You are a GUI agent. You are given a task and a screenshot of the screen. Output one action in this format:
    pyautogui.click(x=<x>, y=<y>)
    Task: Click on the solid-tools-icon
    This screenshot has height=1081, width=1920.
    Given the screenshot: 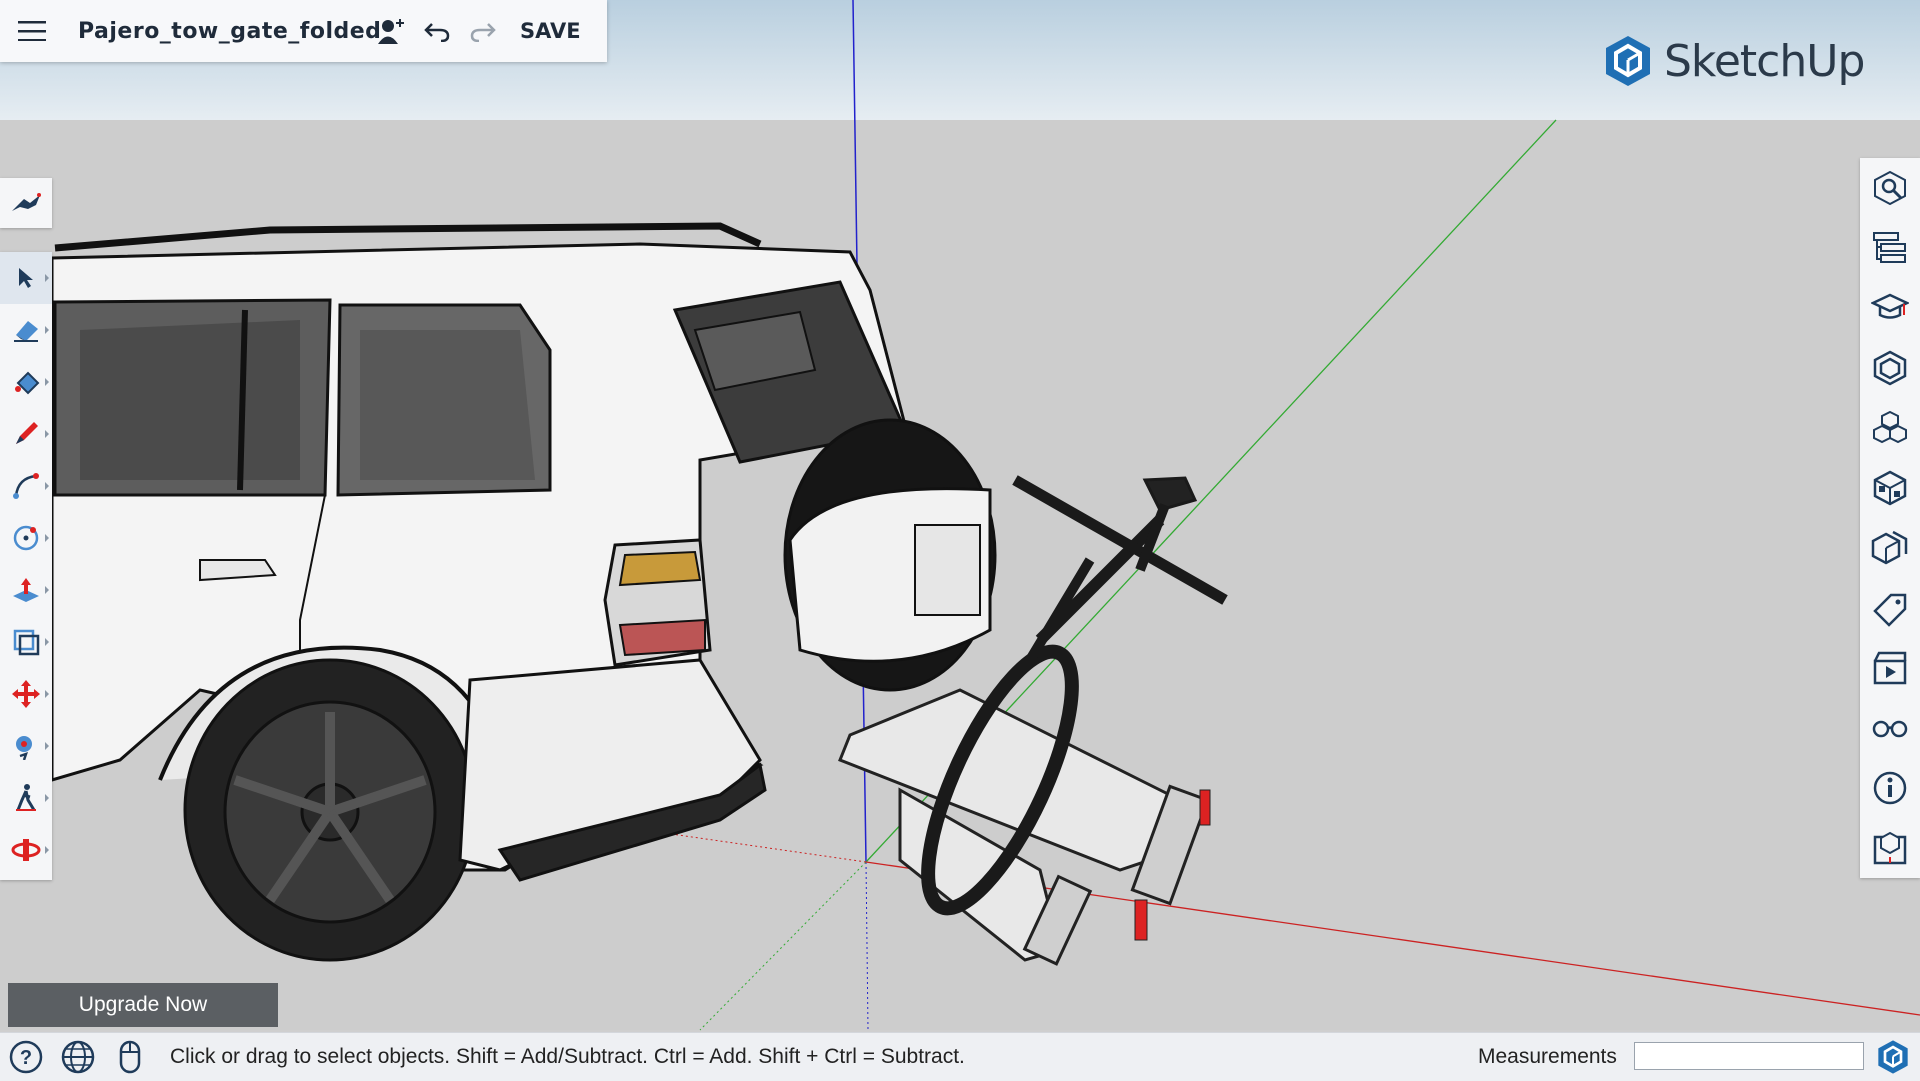 What is the action you would take?
    pyautogui.click(x=1890, y=848)
    